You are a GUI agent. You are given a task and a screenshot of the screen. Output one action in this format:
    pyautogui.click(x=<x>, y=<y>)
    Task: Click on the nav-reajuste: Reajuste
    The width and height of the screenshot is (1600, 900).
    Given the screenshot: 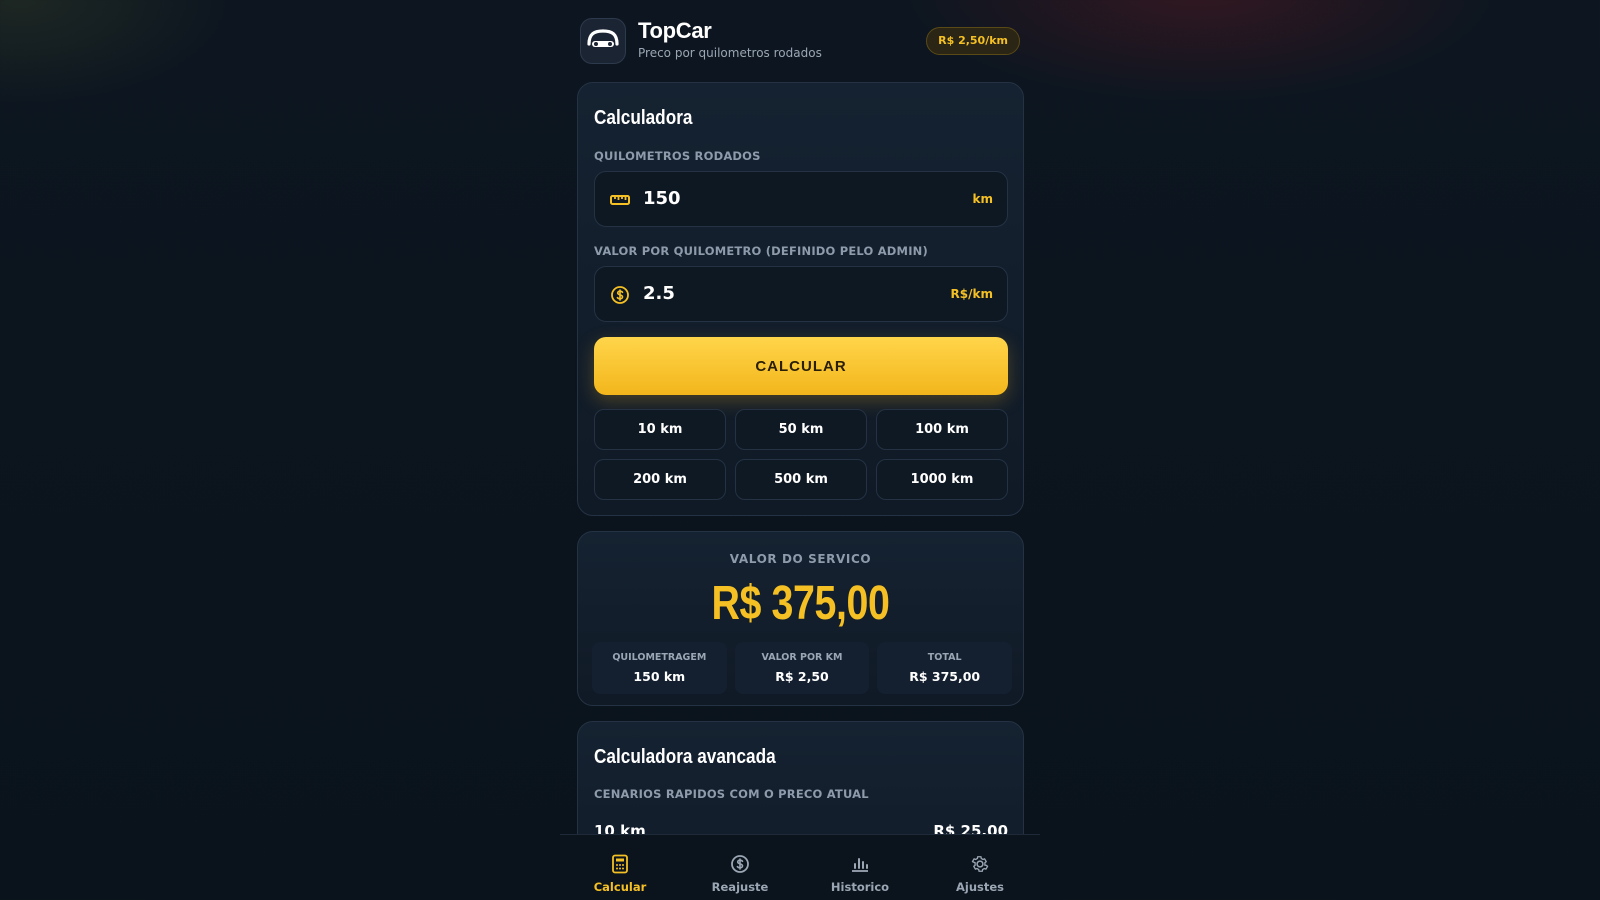 What is the action you would take?
    pyautogui.click(x=740, y=867)
    